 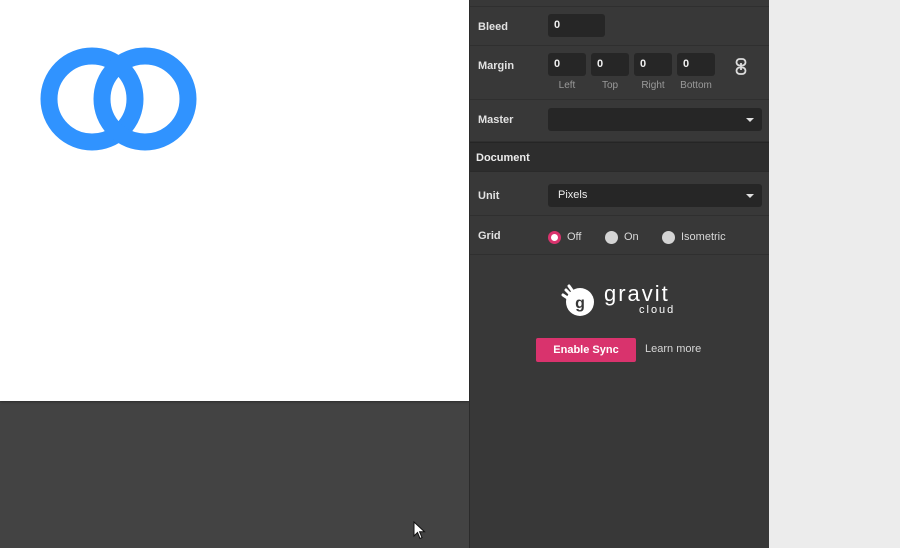 I want to click on learn-more-link: Learn more, so click(x=673, y=349).